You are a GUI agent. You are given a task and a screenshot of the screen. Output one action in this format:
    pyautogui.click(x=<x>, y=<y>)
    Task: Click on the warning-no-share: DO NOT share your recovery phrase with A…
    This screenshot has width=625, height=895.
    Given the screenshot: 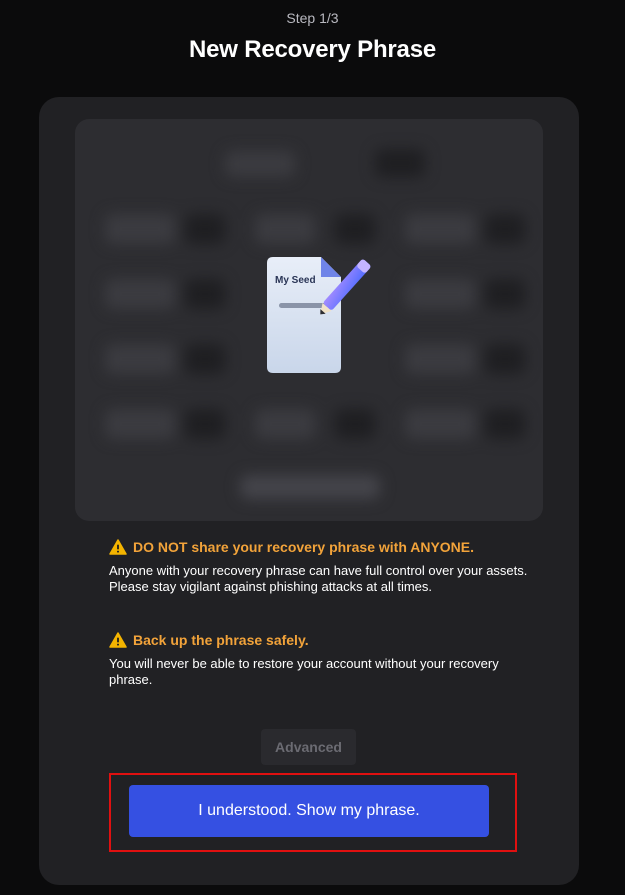 What is the action you would take?
    pyautogui.click(x=319, y=567)
    